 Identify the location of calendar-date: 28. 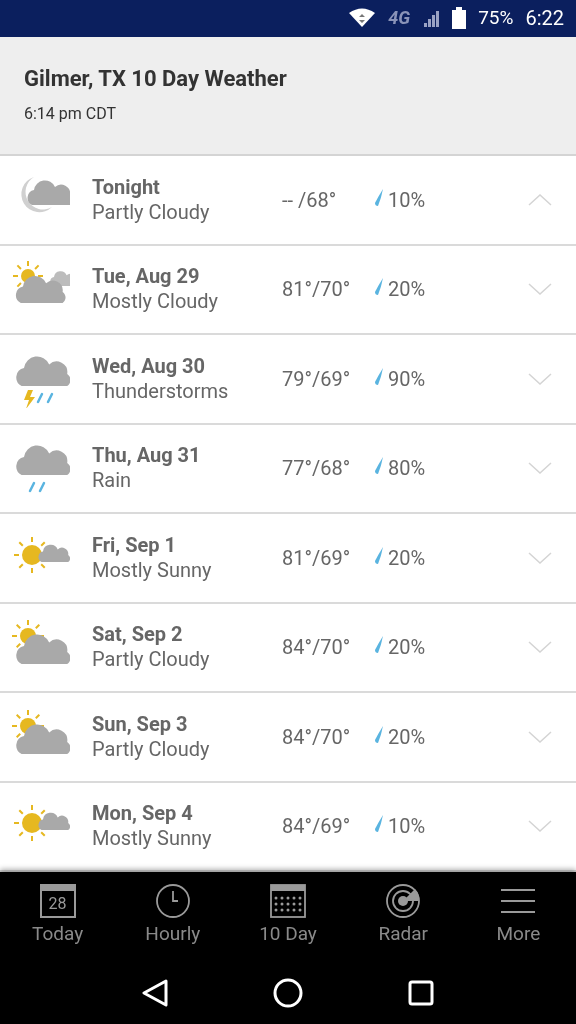
(57, 903).